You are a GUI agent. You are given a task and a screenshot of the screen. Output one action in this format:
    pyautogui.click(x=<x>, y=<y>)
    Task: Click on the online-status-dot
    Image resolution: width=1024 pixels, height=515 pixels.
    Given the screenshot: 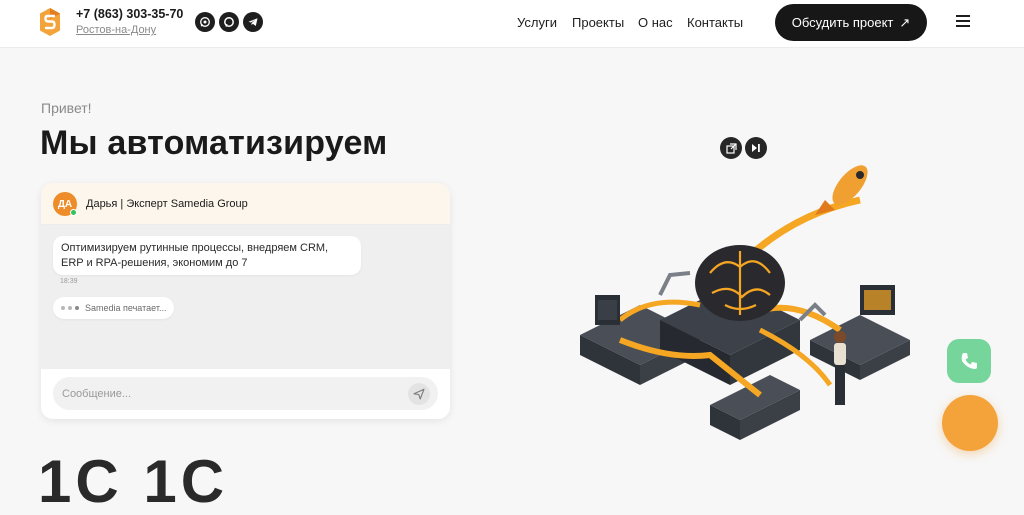 What is the action you would take?
    pyautogui.click(x=73, y=212)
    